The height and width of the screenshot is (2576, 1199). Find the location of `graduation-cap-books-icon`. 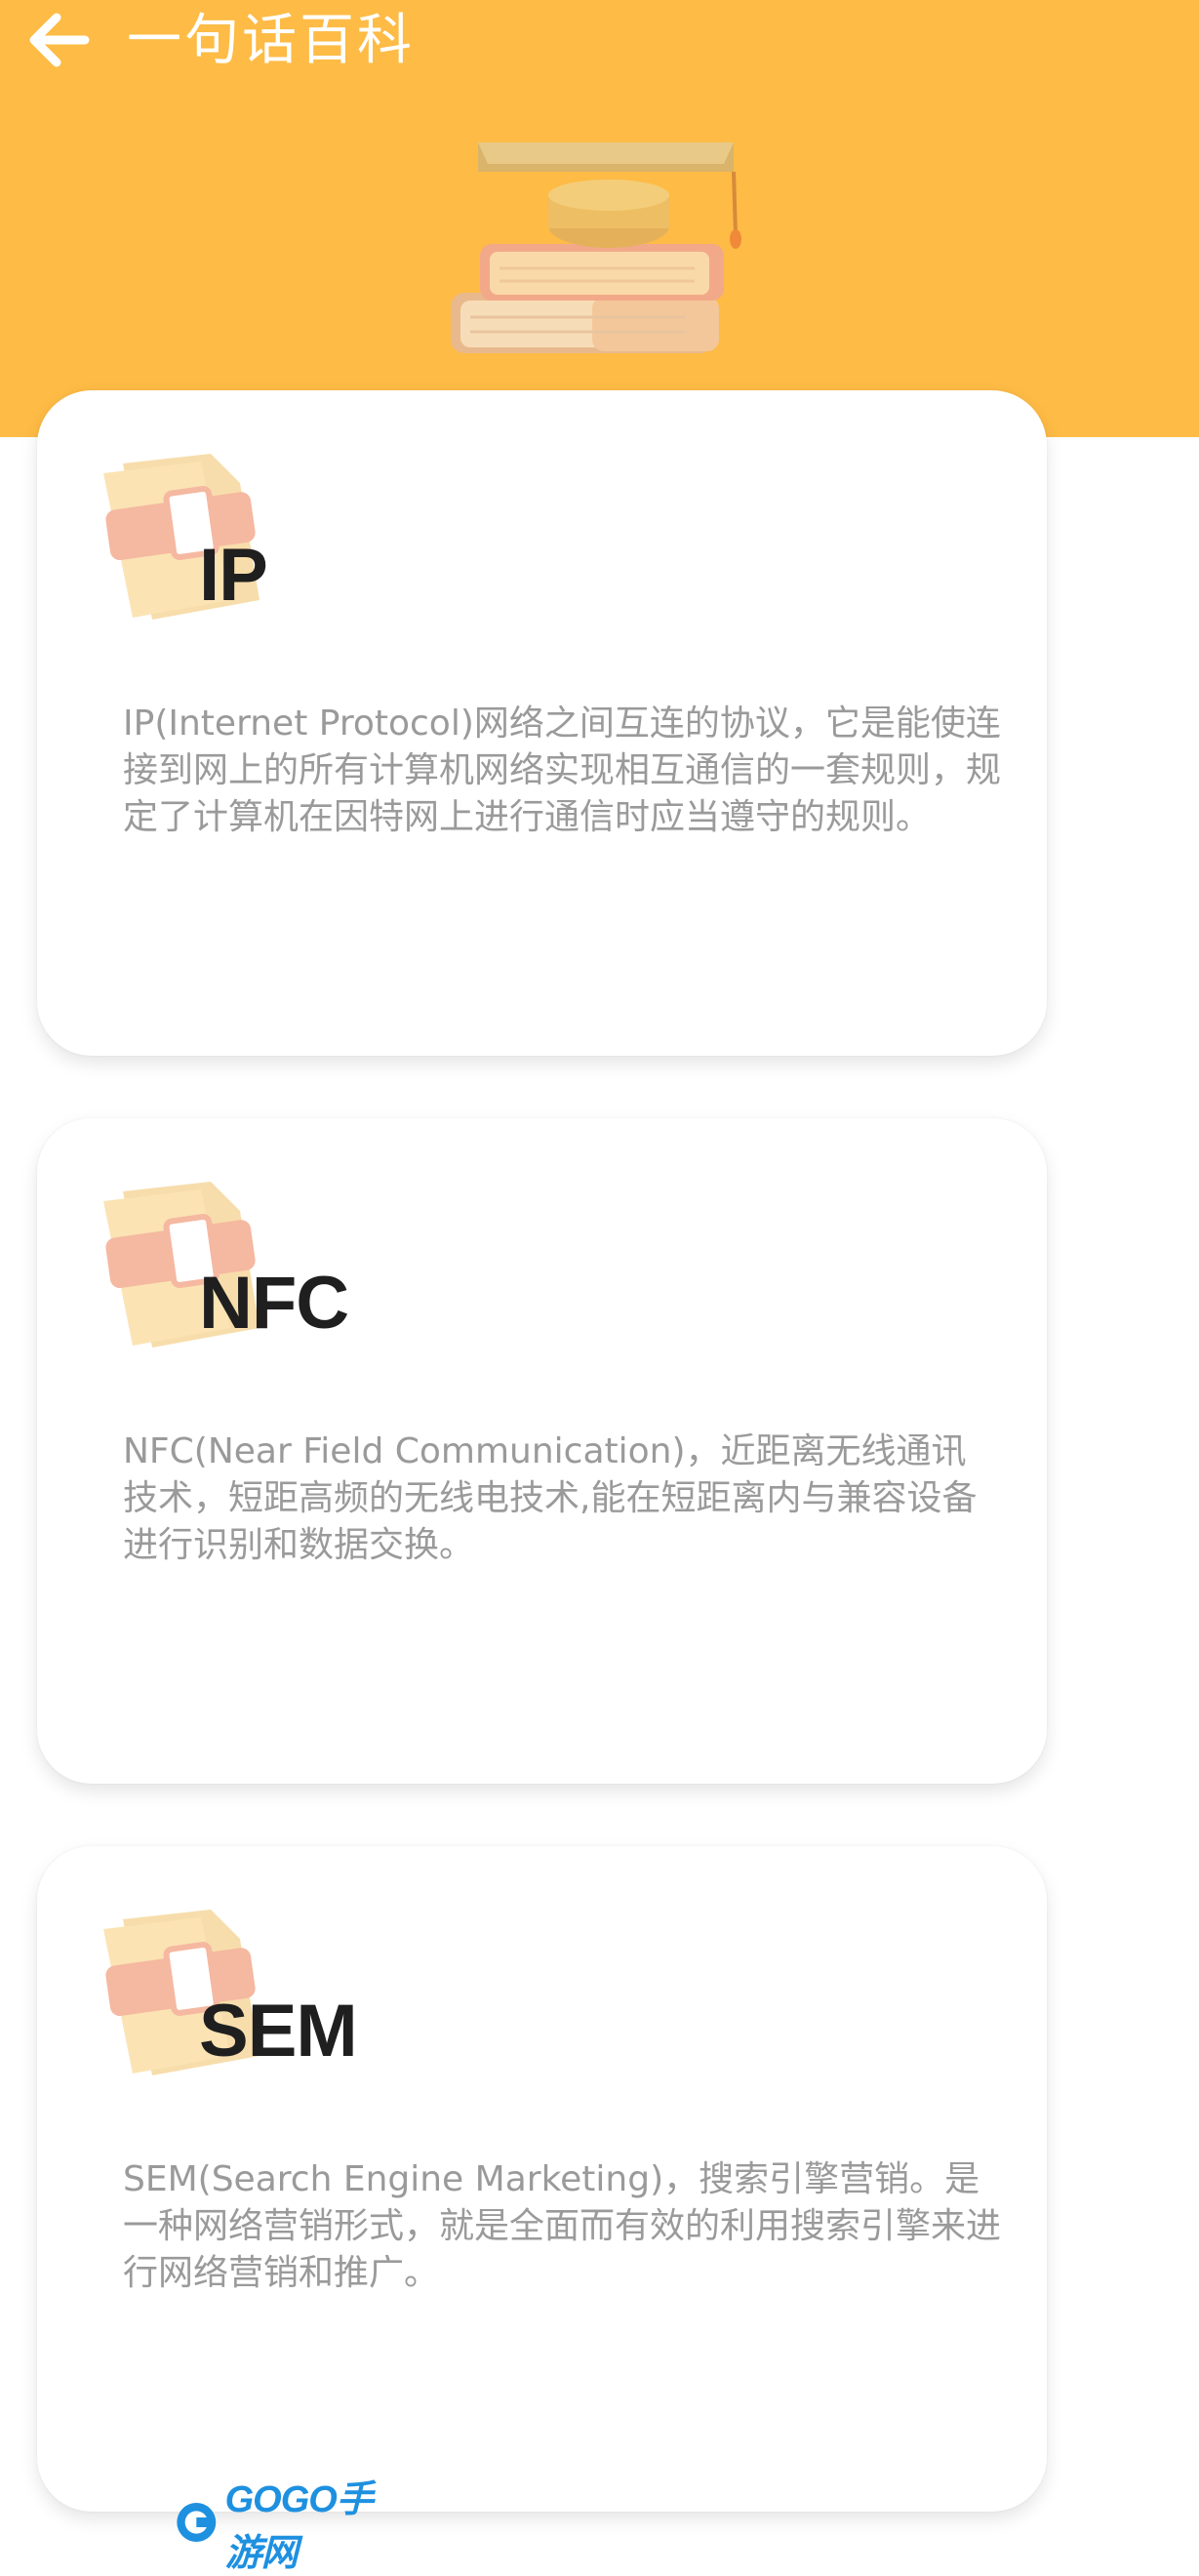

graduation-cap-books-icon is located at coordinates (596, 247).